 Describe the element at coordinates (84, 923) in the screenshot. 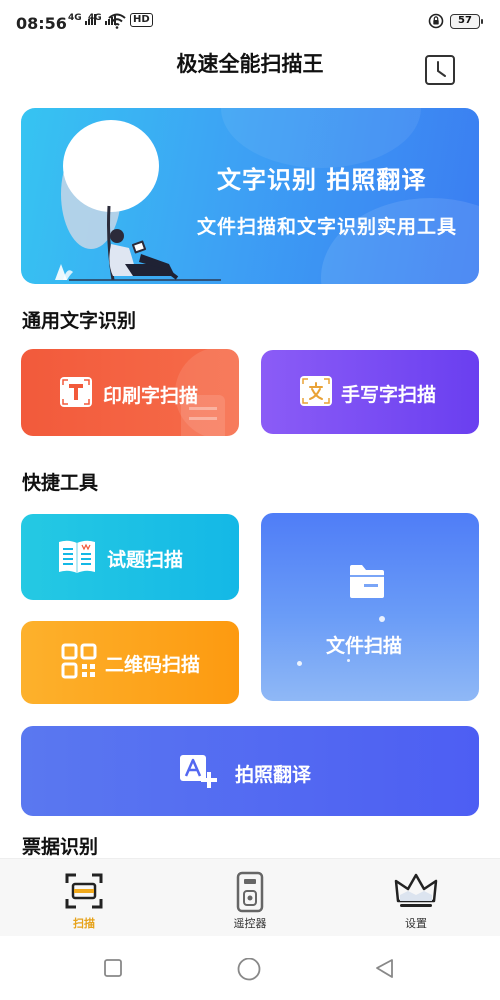

I see `tab-scan-label: 扫描` at that location.